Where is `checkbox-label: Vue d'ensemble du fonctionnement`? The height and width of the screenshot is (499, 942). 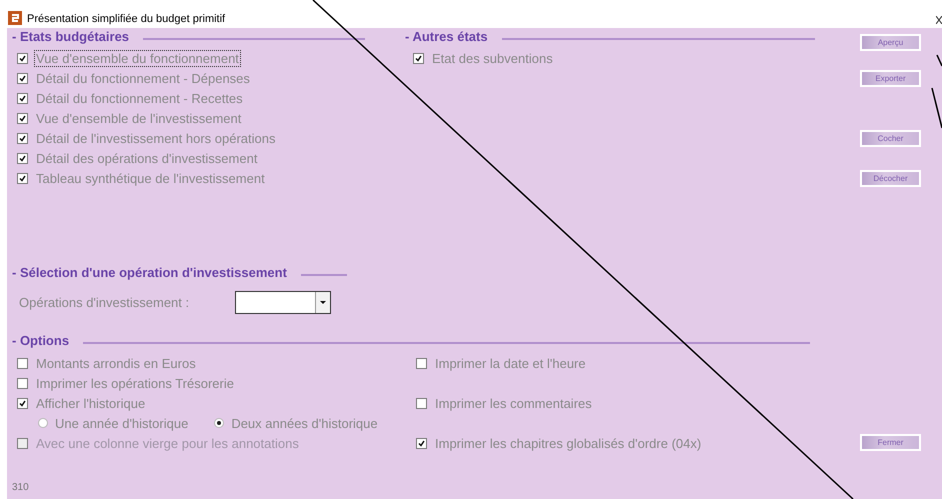 checkbox-label: Vue d'ensemble du fonctionnement is located at coordinates (137, 58).